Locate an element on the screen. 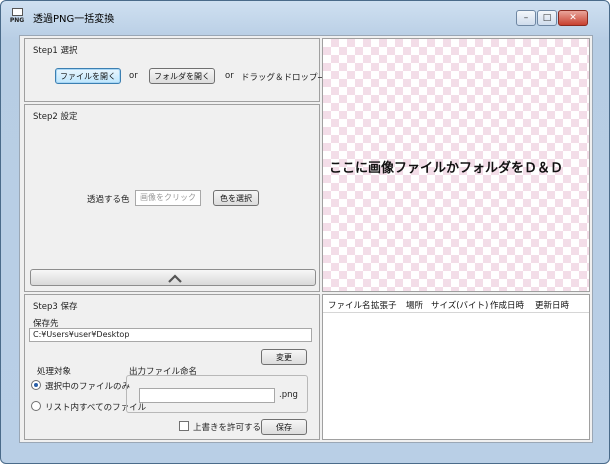 The image size is (610, 464). chevron-up-icon is located at coordinates (175, 278).